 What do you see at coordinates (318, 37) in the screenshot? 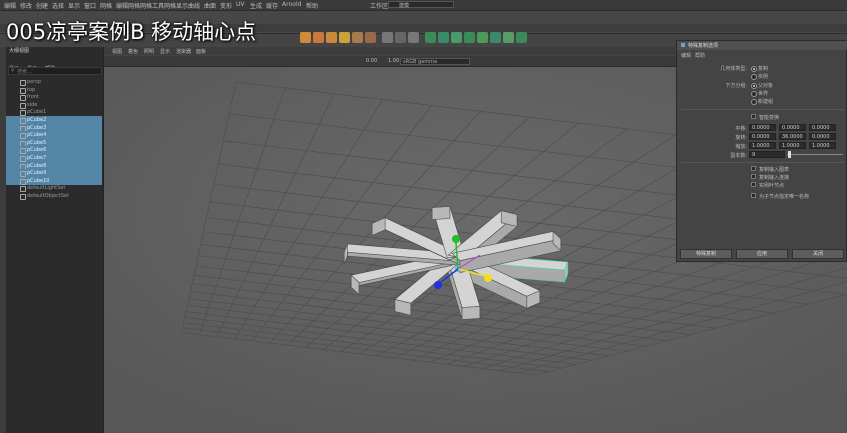
I see `poly-cube-icon` at bounding box center [318, 37].